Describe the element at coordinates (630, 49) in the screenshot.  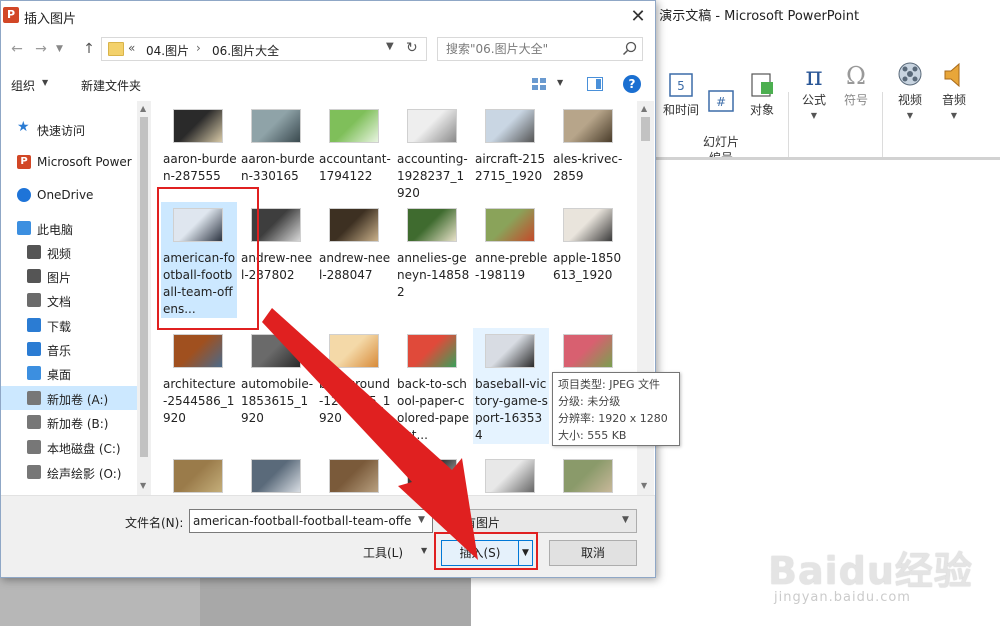
I see `search-icon` at that location.